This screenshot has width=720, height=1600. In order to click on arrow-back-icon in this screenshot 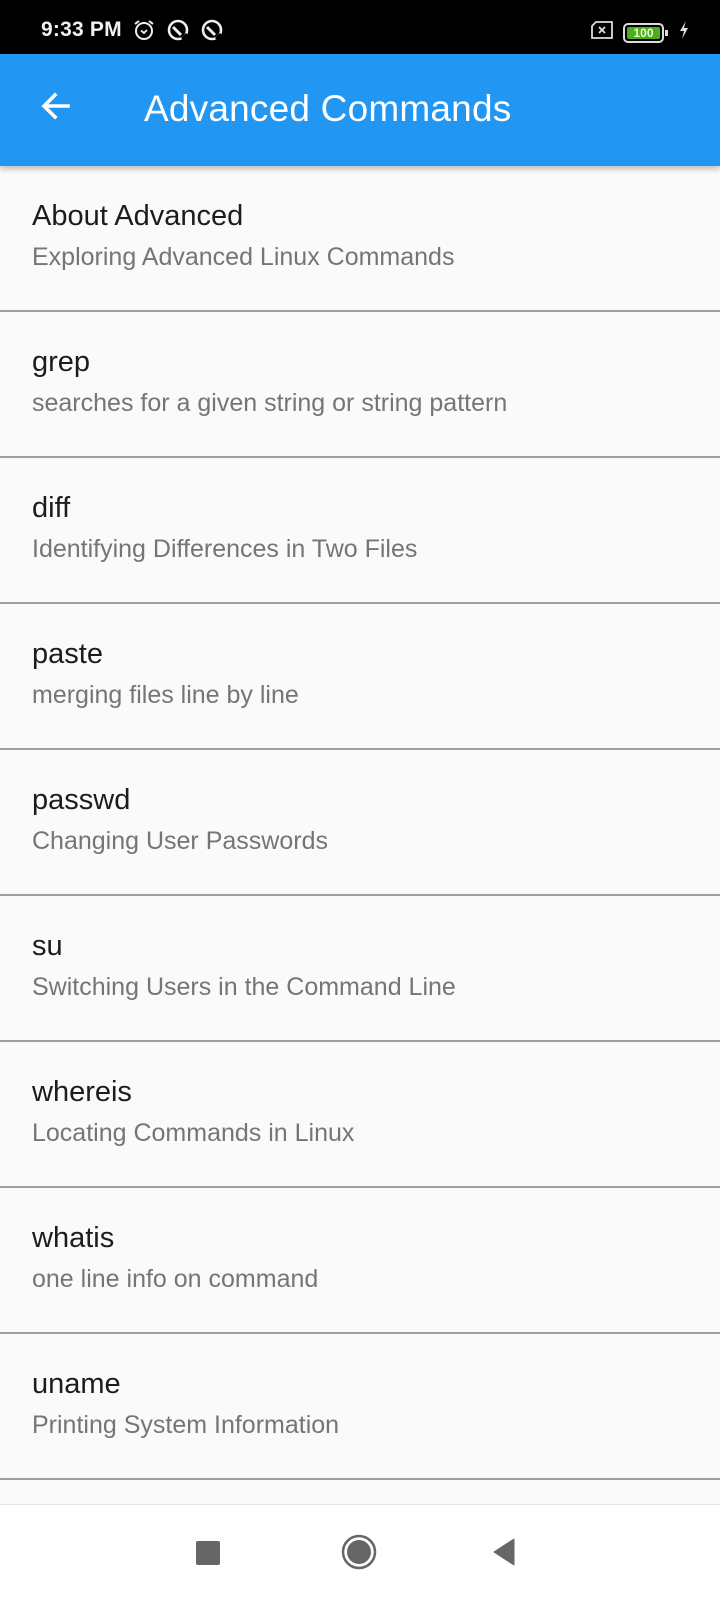, I will do `click(56, 108)`.